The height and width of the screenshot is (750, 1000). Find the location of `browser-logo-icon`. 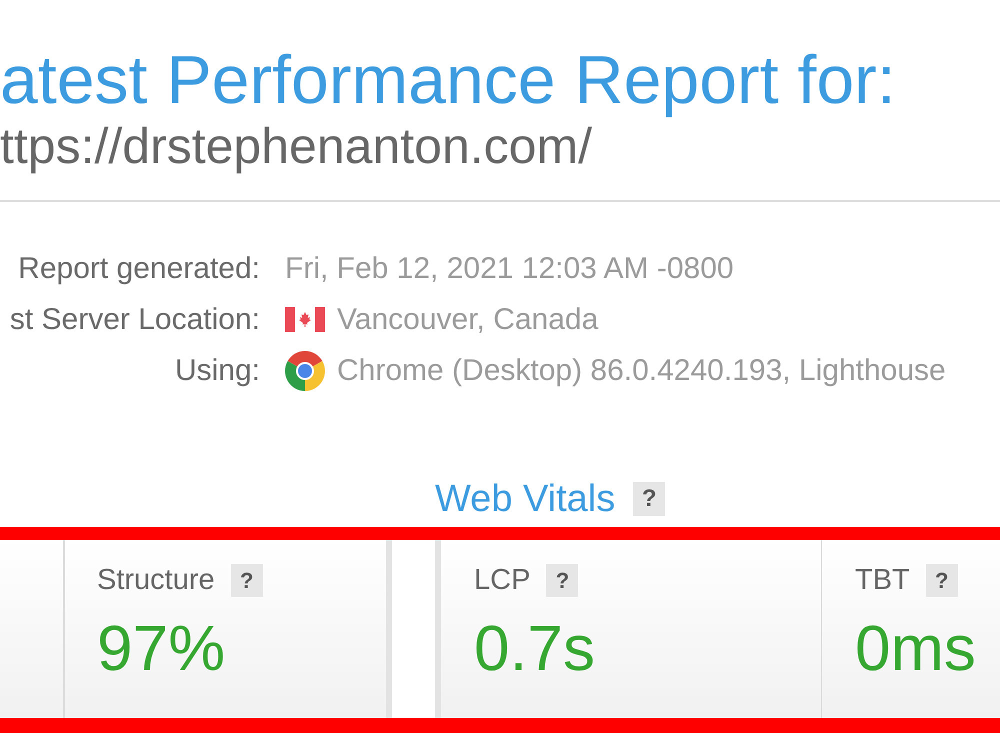

browser-logo-icon is located at coordinates (305, 370).